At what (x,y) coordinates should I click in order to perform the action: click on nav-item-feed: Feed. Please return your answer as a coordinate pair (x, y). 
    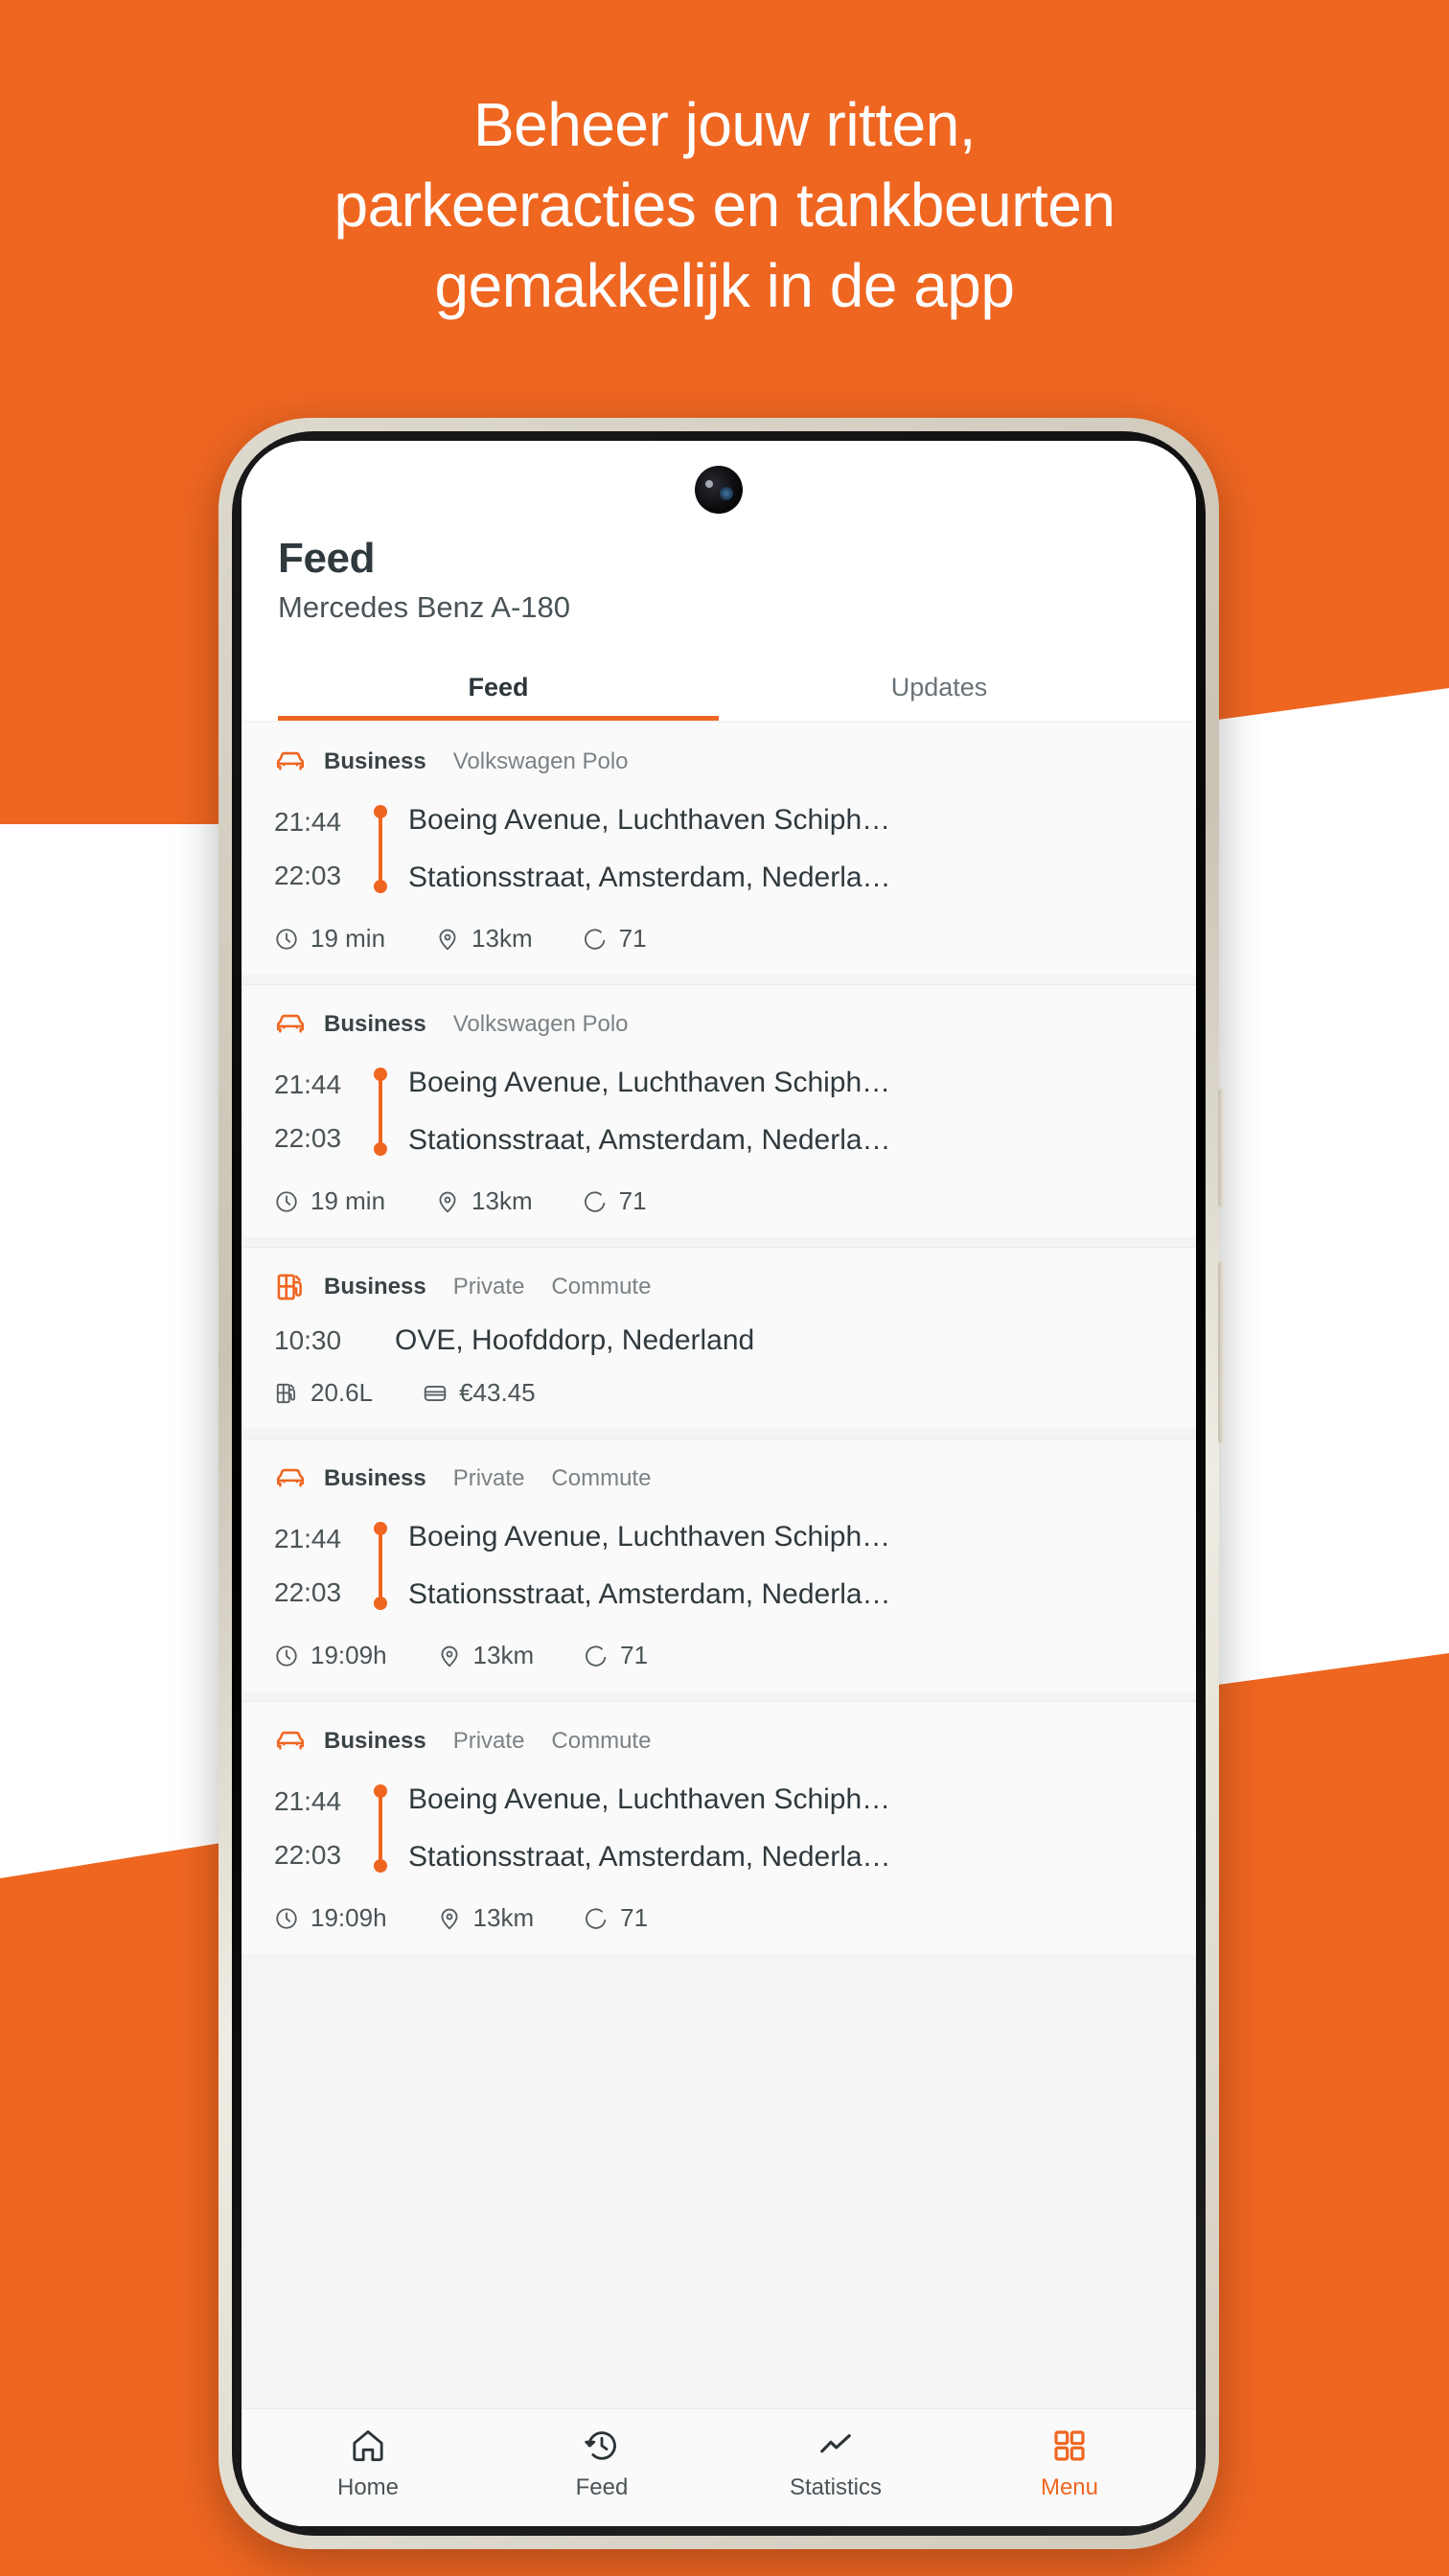
    Looking at the image, I should click on (602, 2463).